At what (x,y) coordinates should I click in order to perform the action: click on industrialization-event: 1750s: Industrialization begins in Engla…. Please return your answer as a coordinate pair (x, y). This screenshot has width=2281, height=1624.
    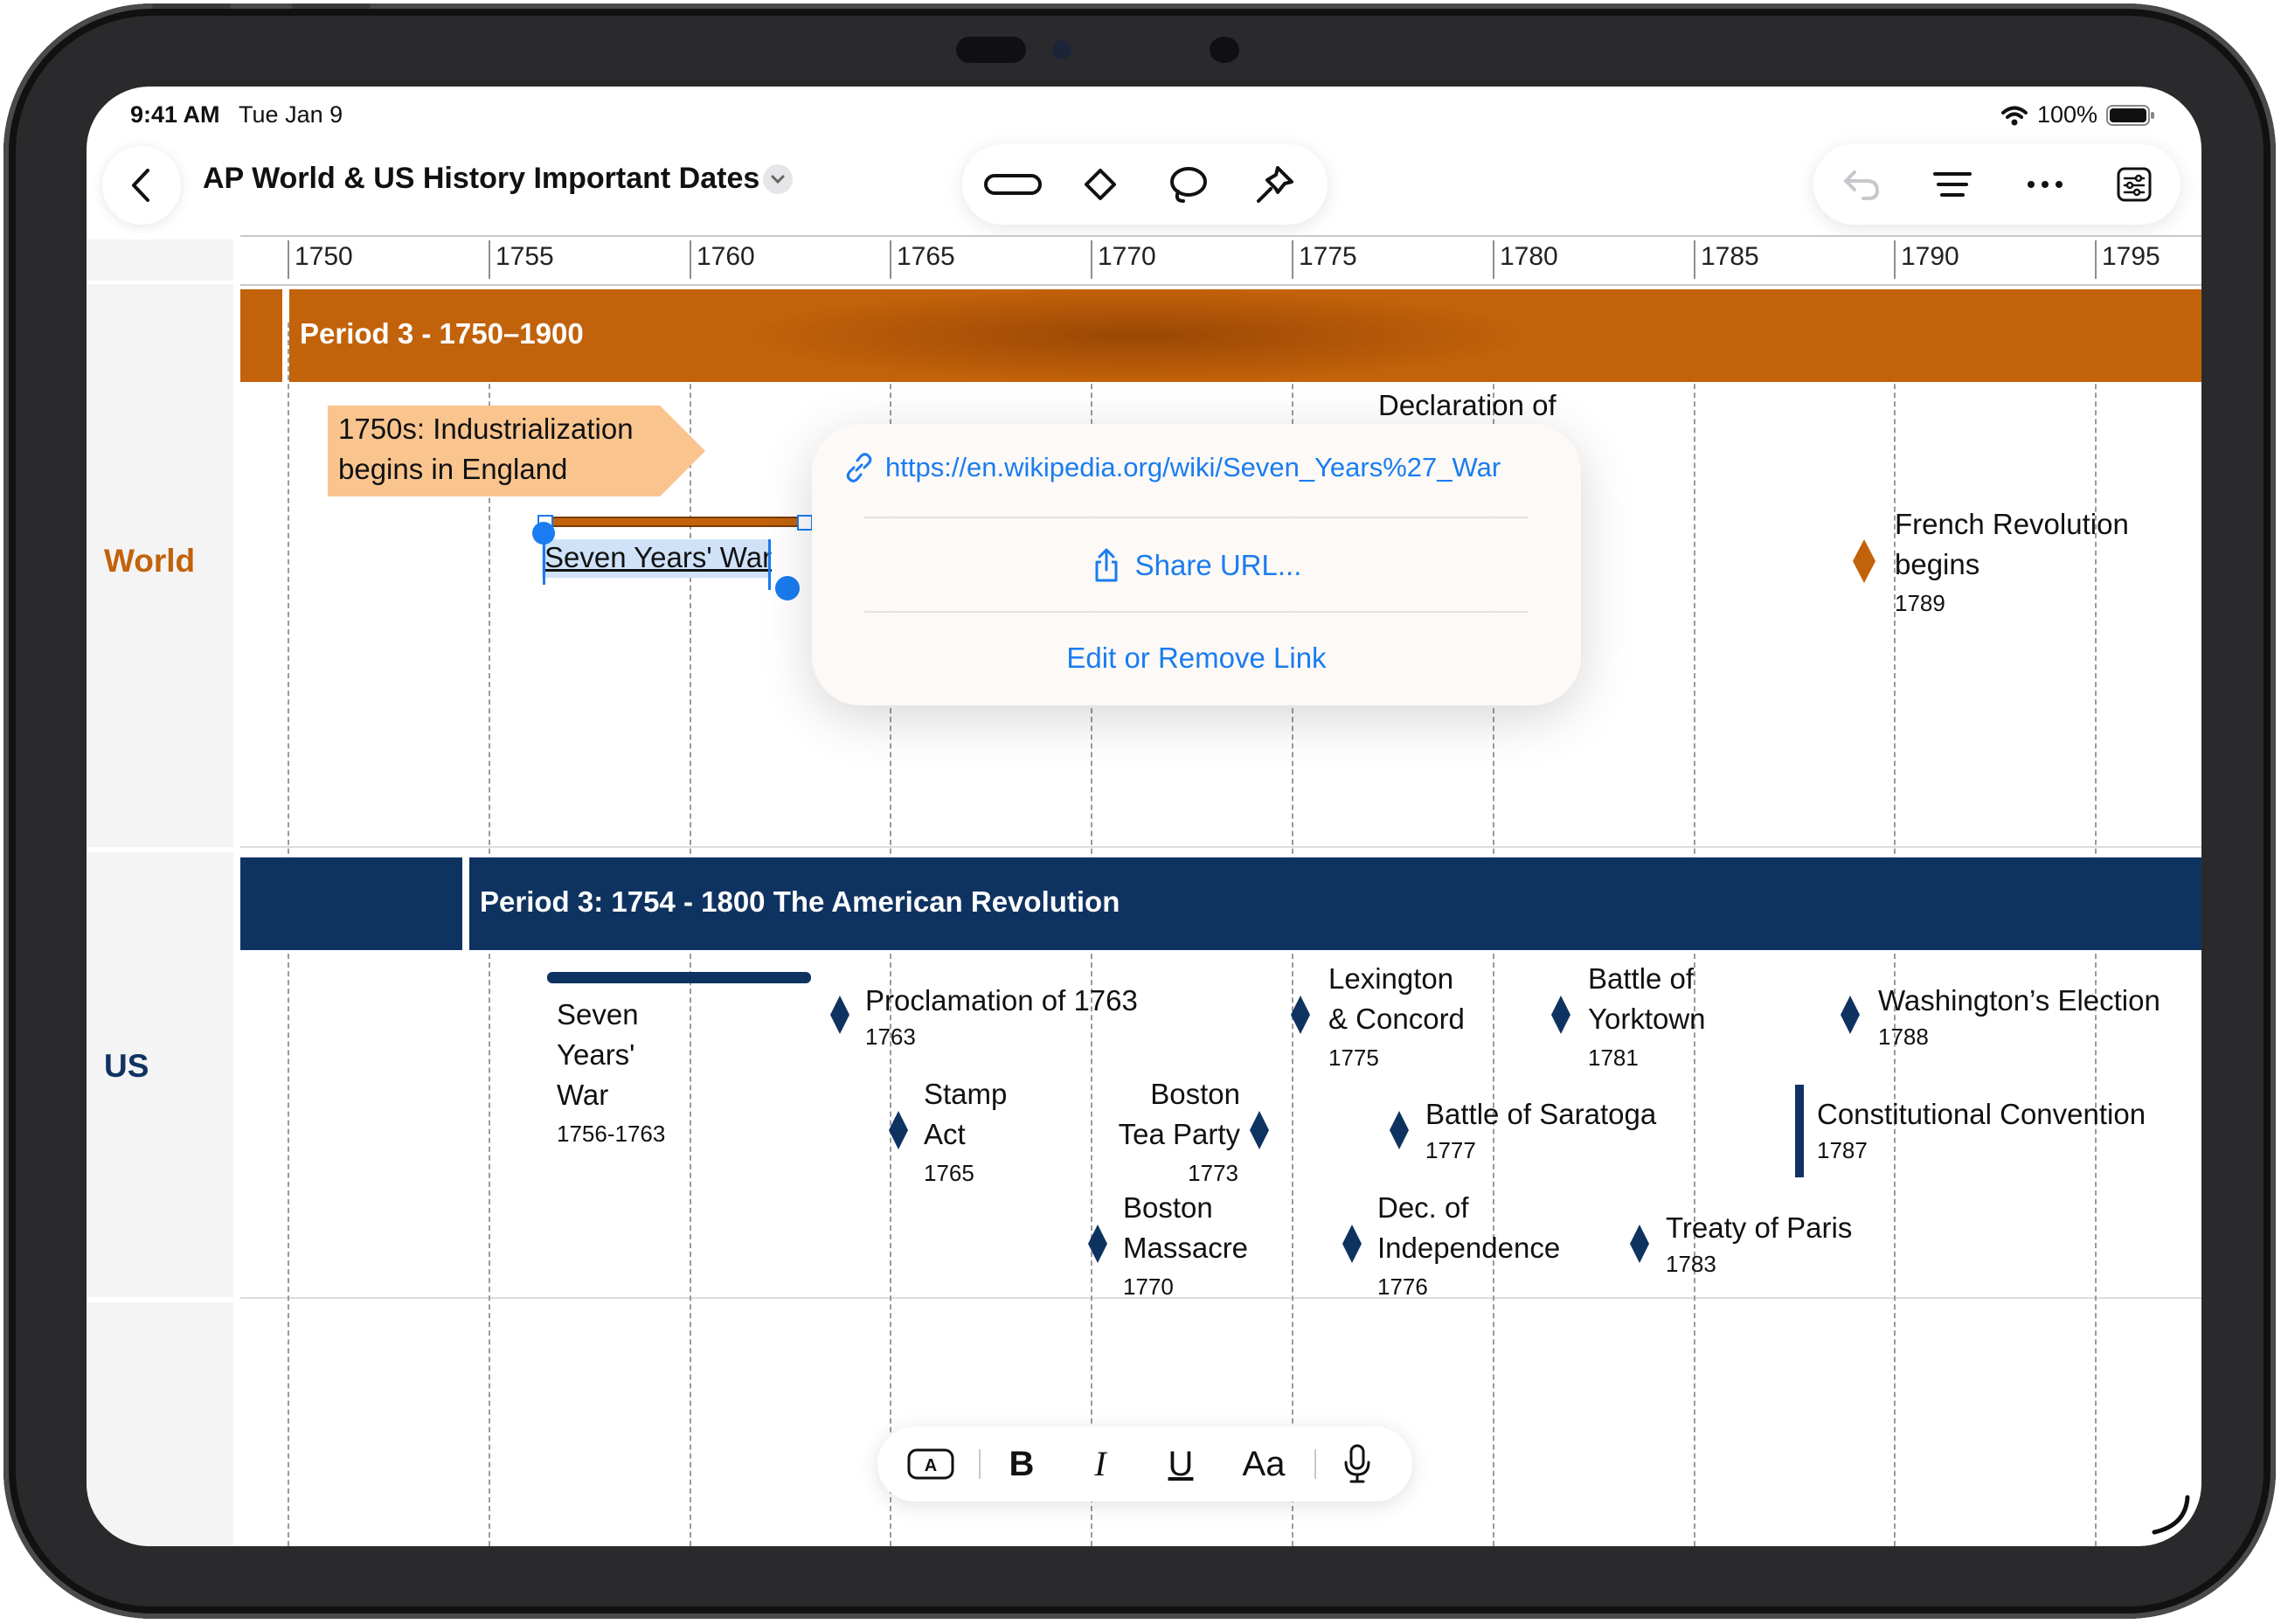
    Looking at the image, I should click on (516, 451).